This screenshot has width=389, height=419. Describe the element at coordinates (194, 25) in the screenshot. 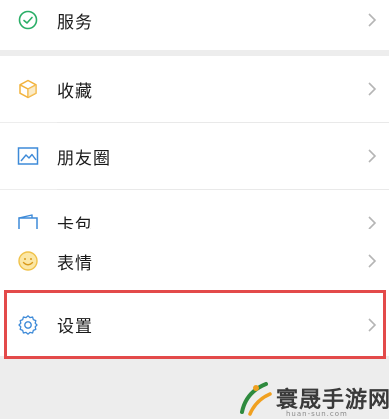

I see `menu-item-service: 服务` at that location.